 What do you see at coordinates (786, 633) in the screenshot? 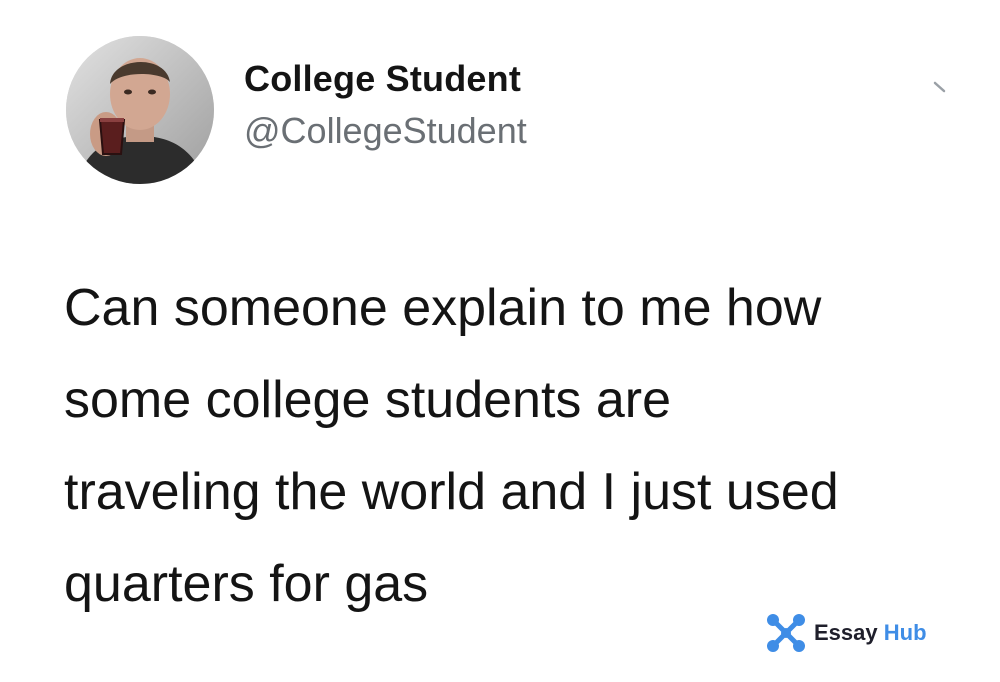
I see `essayhub-logo-icon` at bounding box center [786, 633].